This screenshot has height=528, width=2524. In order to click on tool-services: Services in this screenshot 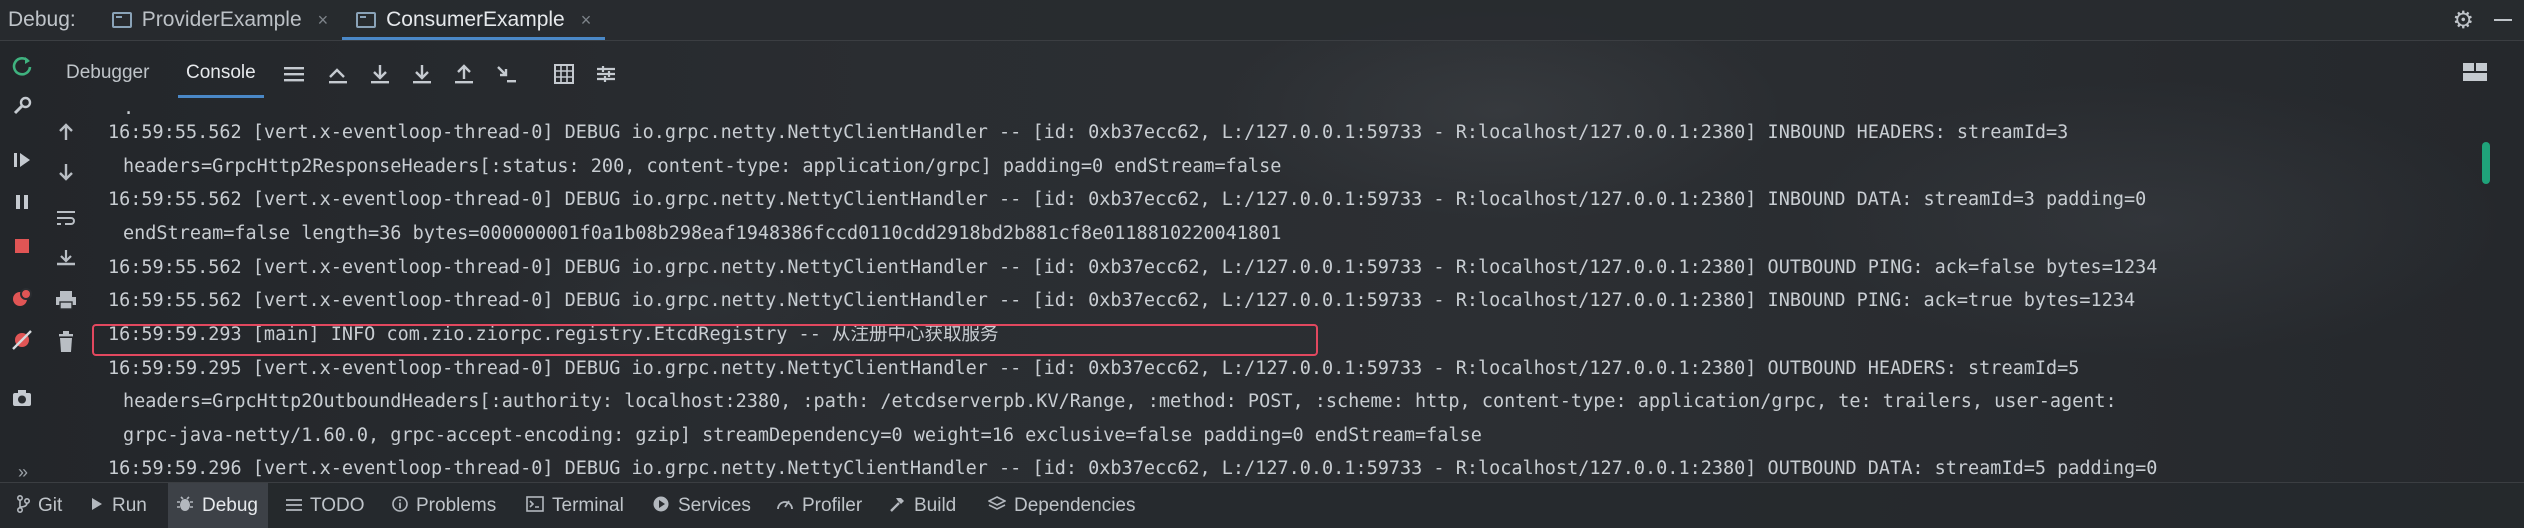, I will do `click(701, 505)`.